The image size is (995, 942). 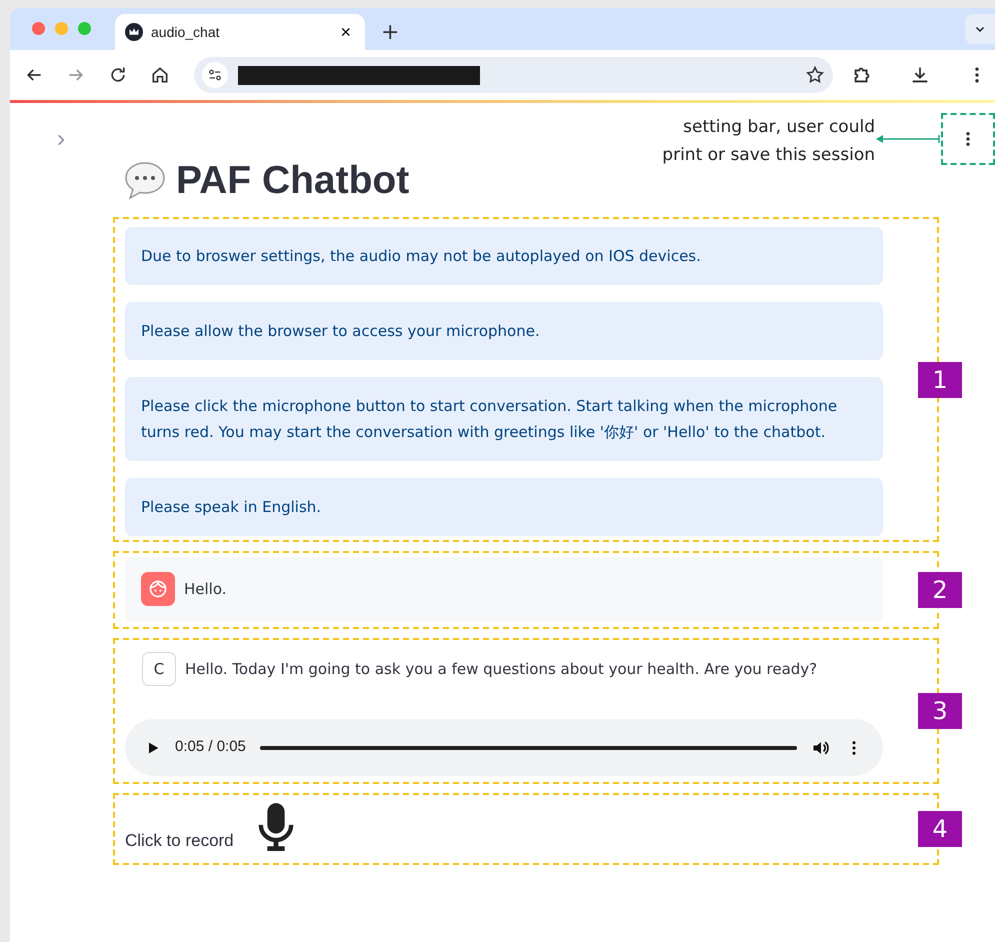 What do you see at coordinates (145, 181) in the screenshot?
I see `speech-bubble-icon` at bounding box center [145, 181].